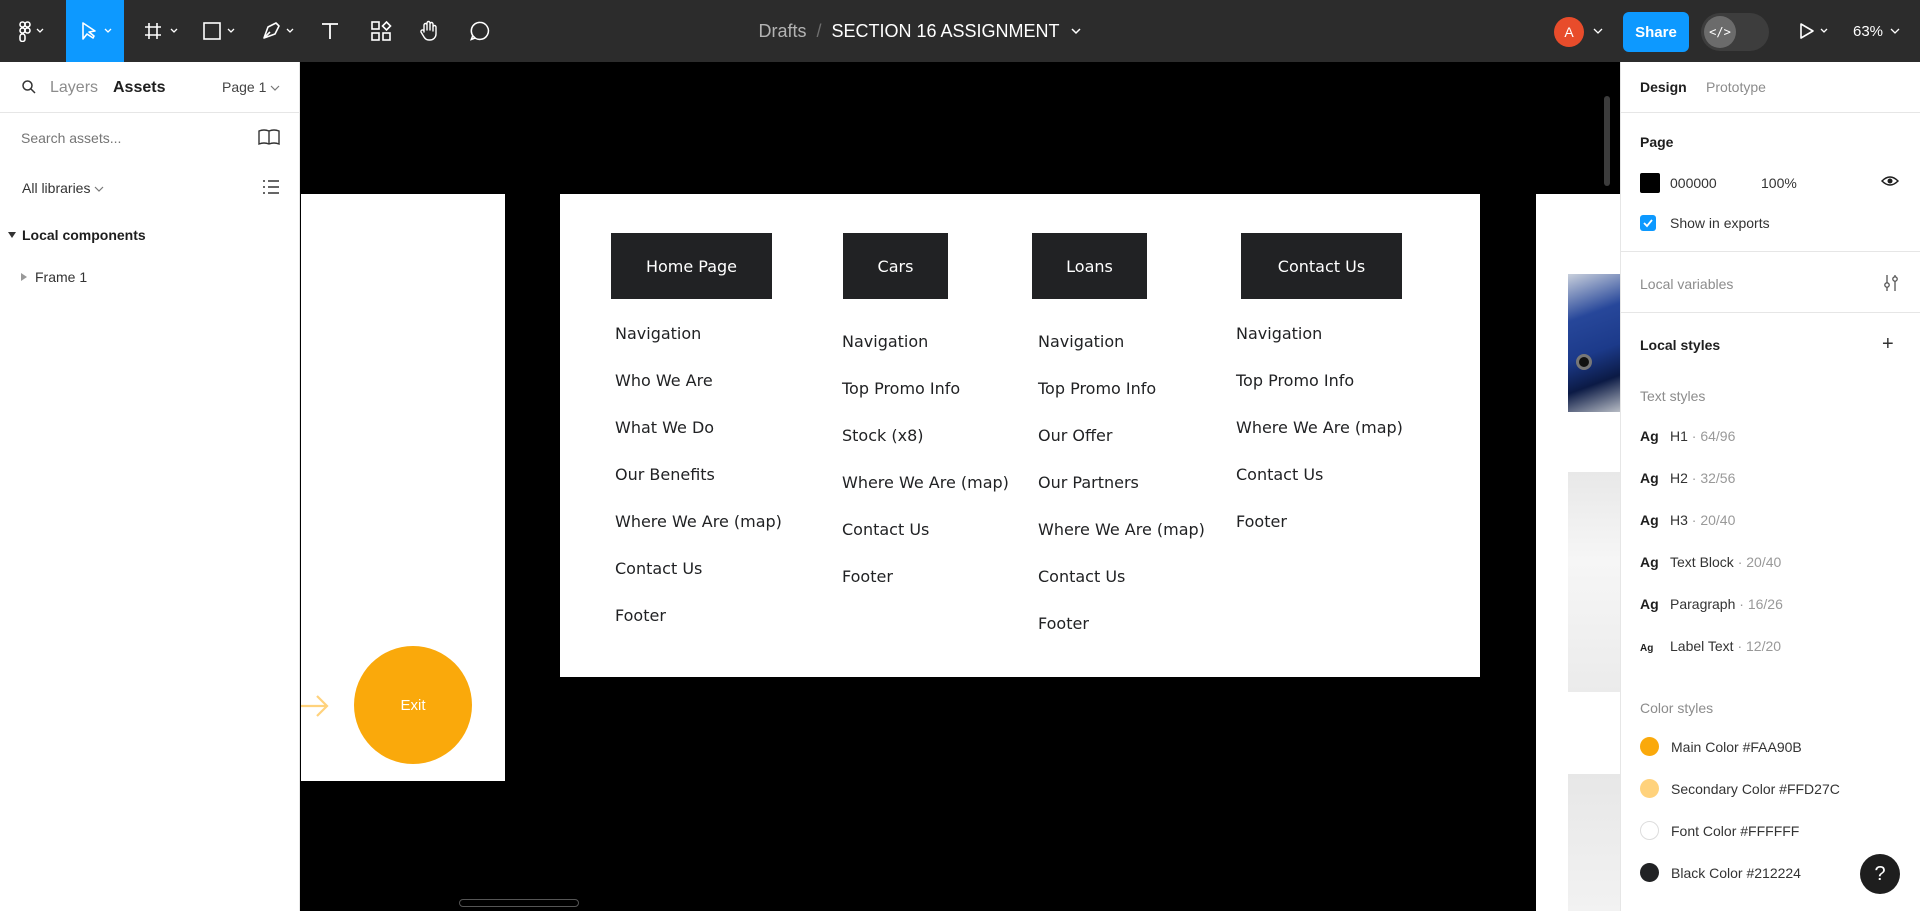  What do you see at coordinates (1713, 520) in the screenshot?
I see `text-style-meta: · 20/40` at bounding box center [1713, 520].